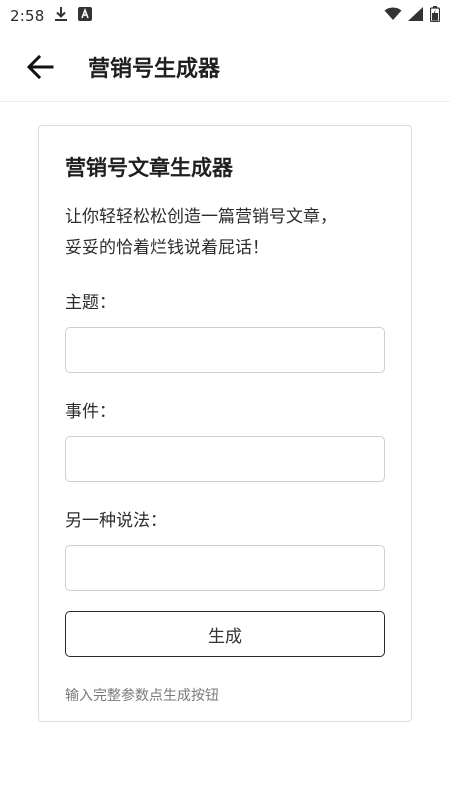  I want to click on event-label: 事件：, so click(90, 412).